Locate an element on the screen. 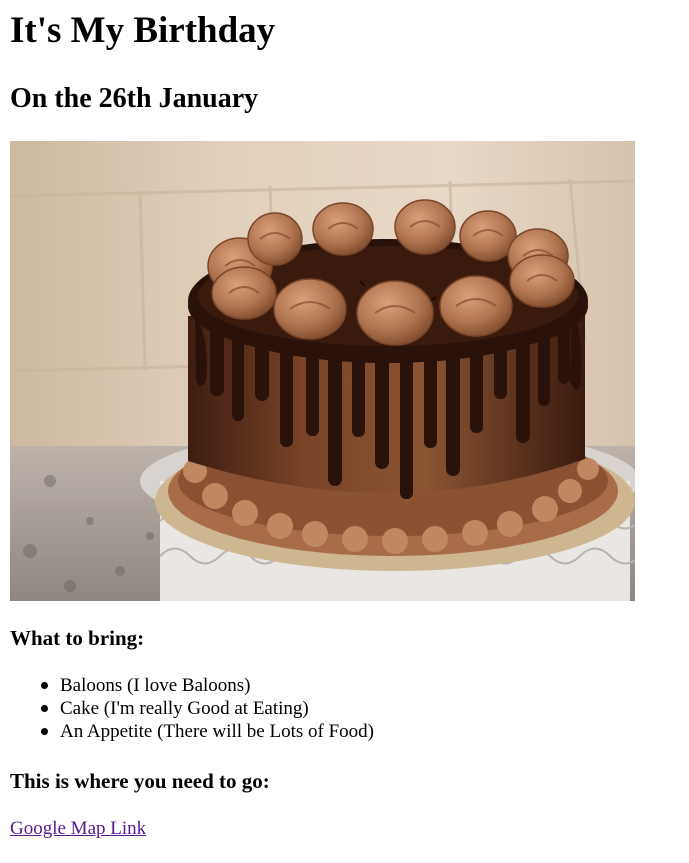 This screenshot has height=863, width=689. directions-heading: This is where you need to go: is located at coordinates (140, 781).